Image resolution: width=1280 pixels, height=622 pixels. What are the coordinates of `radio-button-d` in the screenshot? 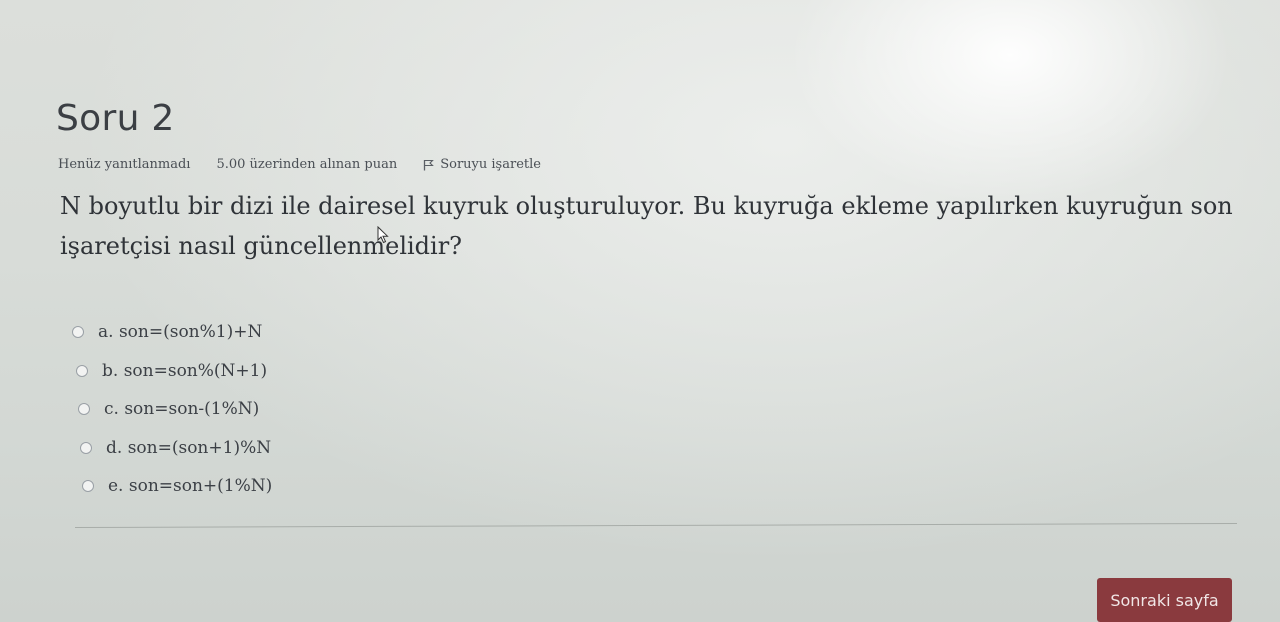 It's located at (86, 447).